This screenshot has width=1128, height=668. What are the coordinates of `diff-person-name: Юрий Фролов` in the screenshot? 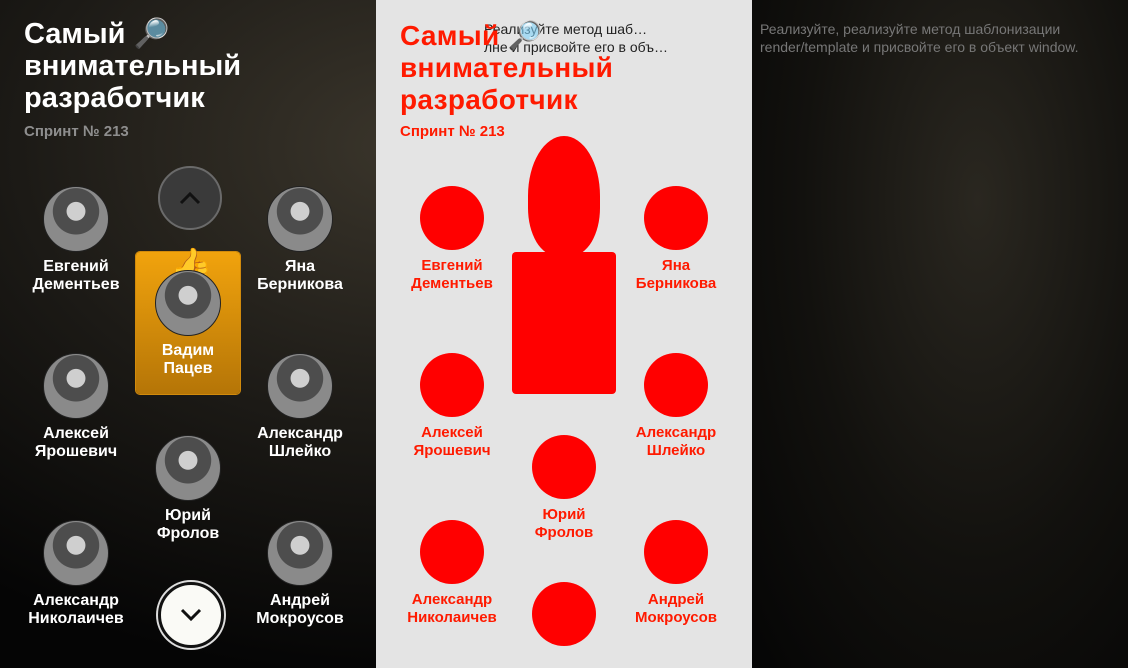 It's located at (564, 523).